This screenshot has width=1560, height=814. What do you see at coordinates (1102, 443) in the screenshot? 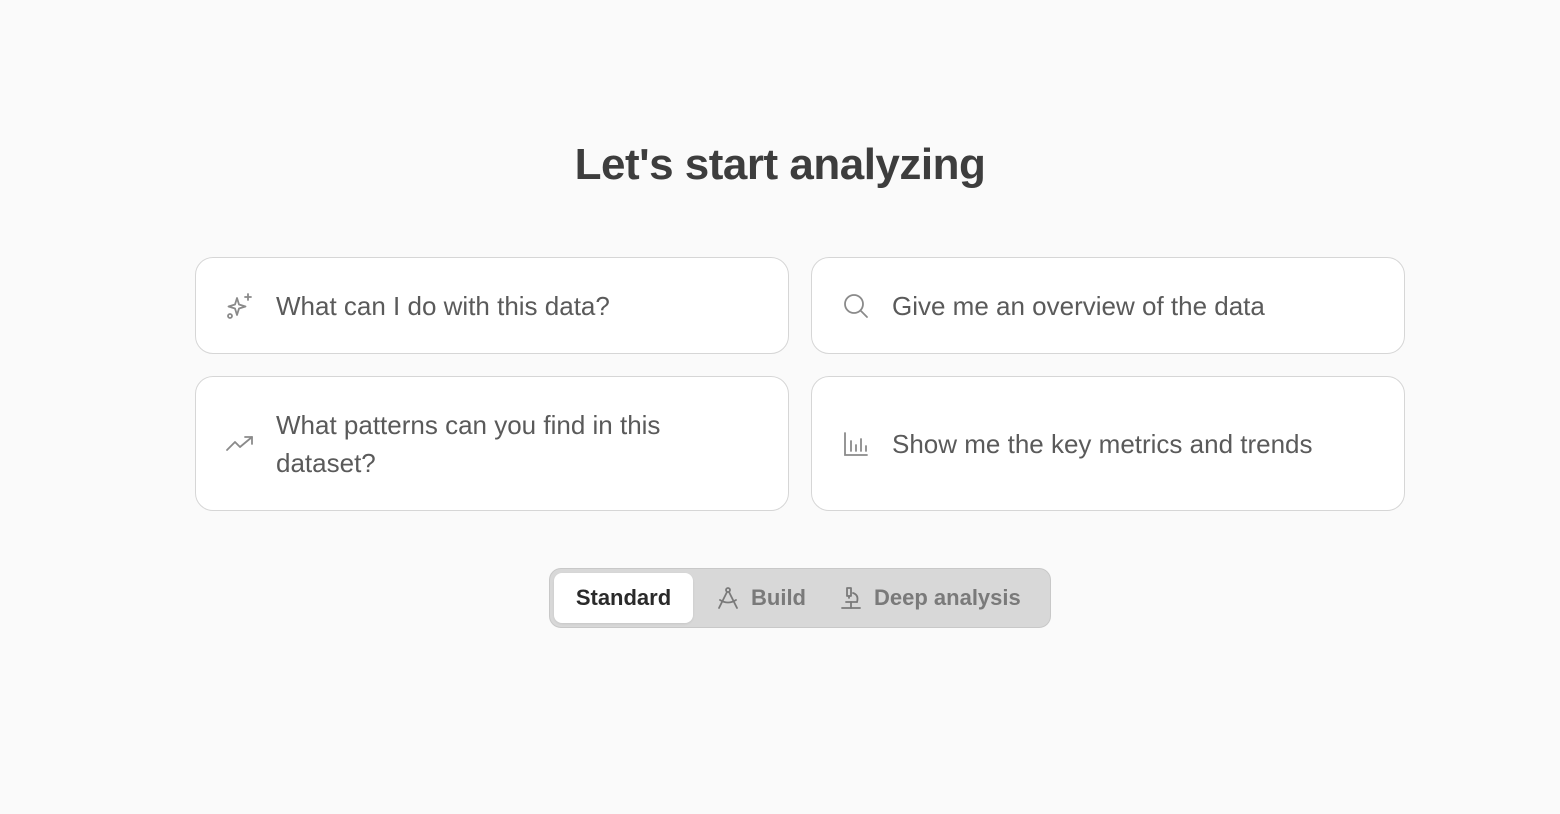
I see `suggestion-label: Show me the key metrics and trends` at bounding box center [1102, 443].